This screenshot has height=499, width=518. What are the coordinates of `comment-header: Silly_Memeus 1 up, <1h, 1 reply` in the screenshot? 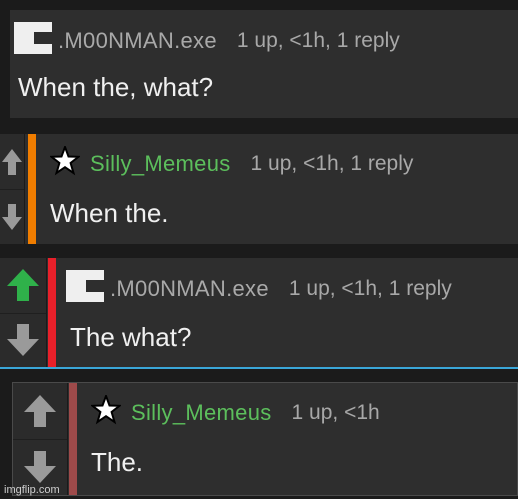 It's located at (231, 162).